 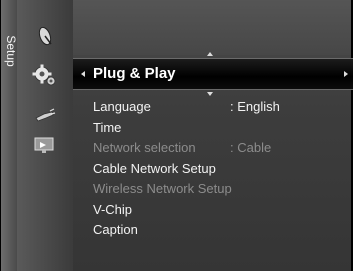 What do you see at coordinates (45, 36) in the screenshot?
I see `satellite-dish-icon` at bounding box center [45, 36].